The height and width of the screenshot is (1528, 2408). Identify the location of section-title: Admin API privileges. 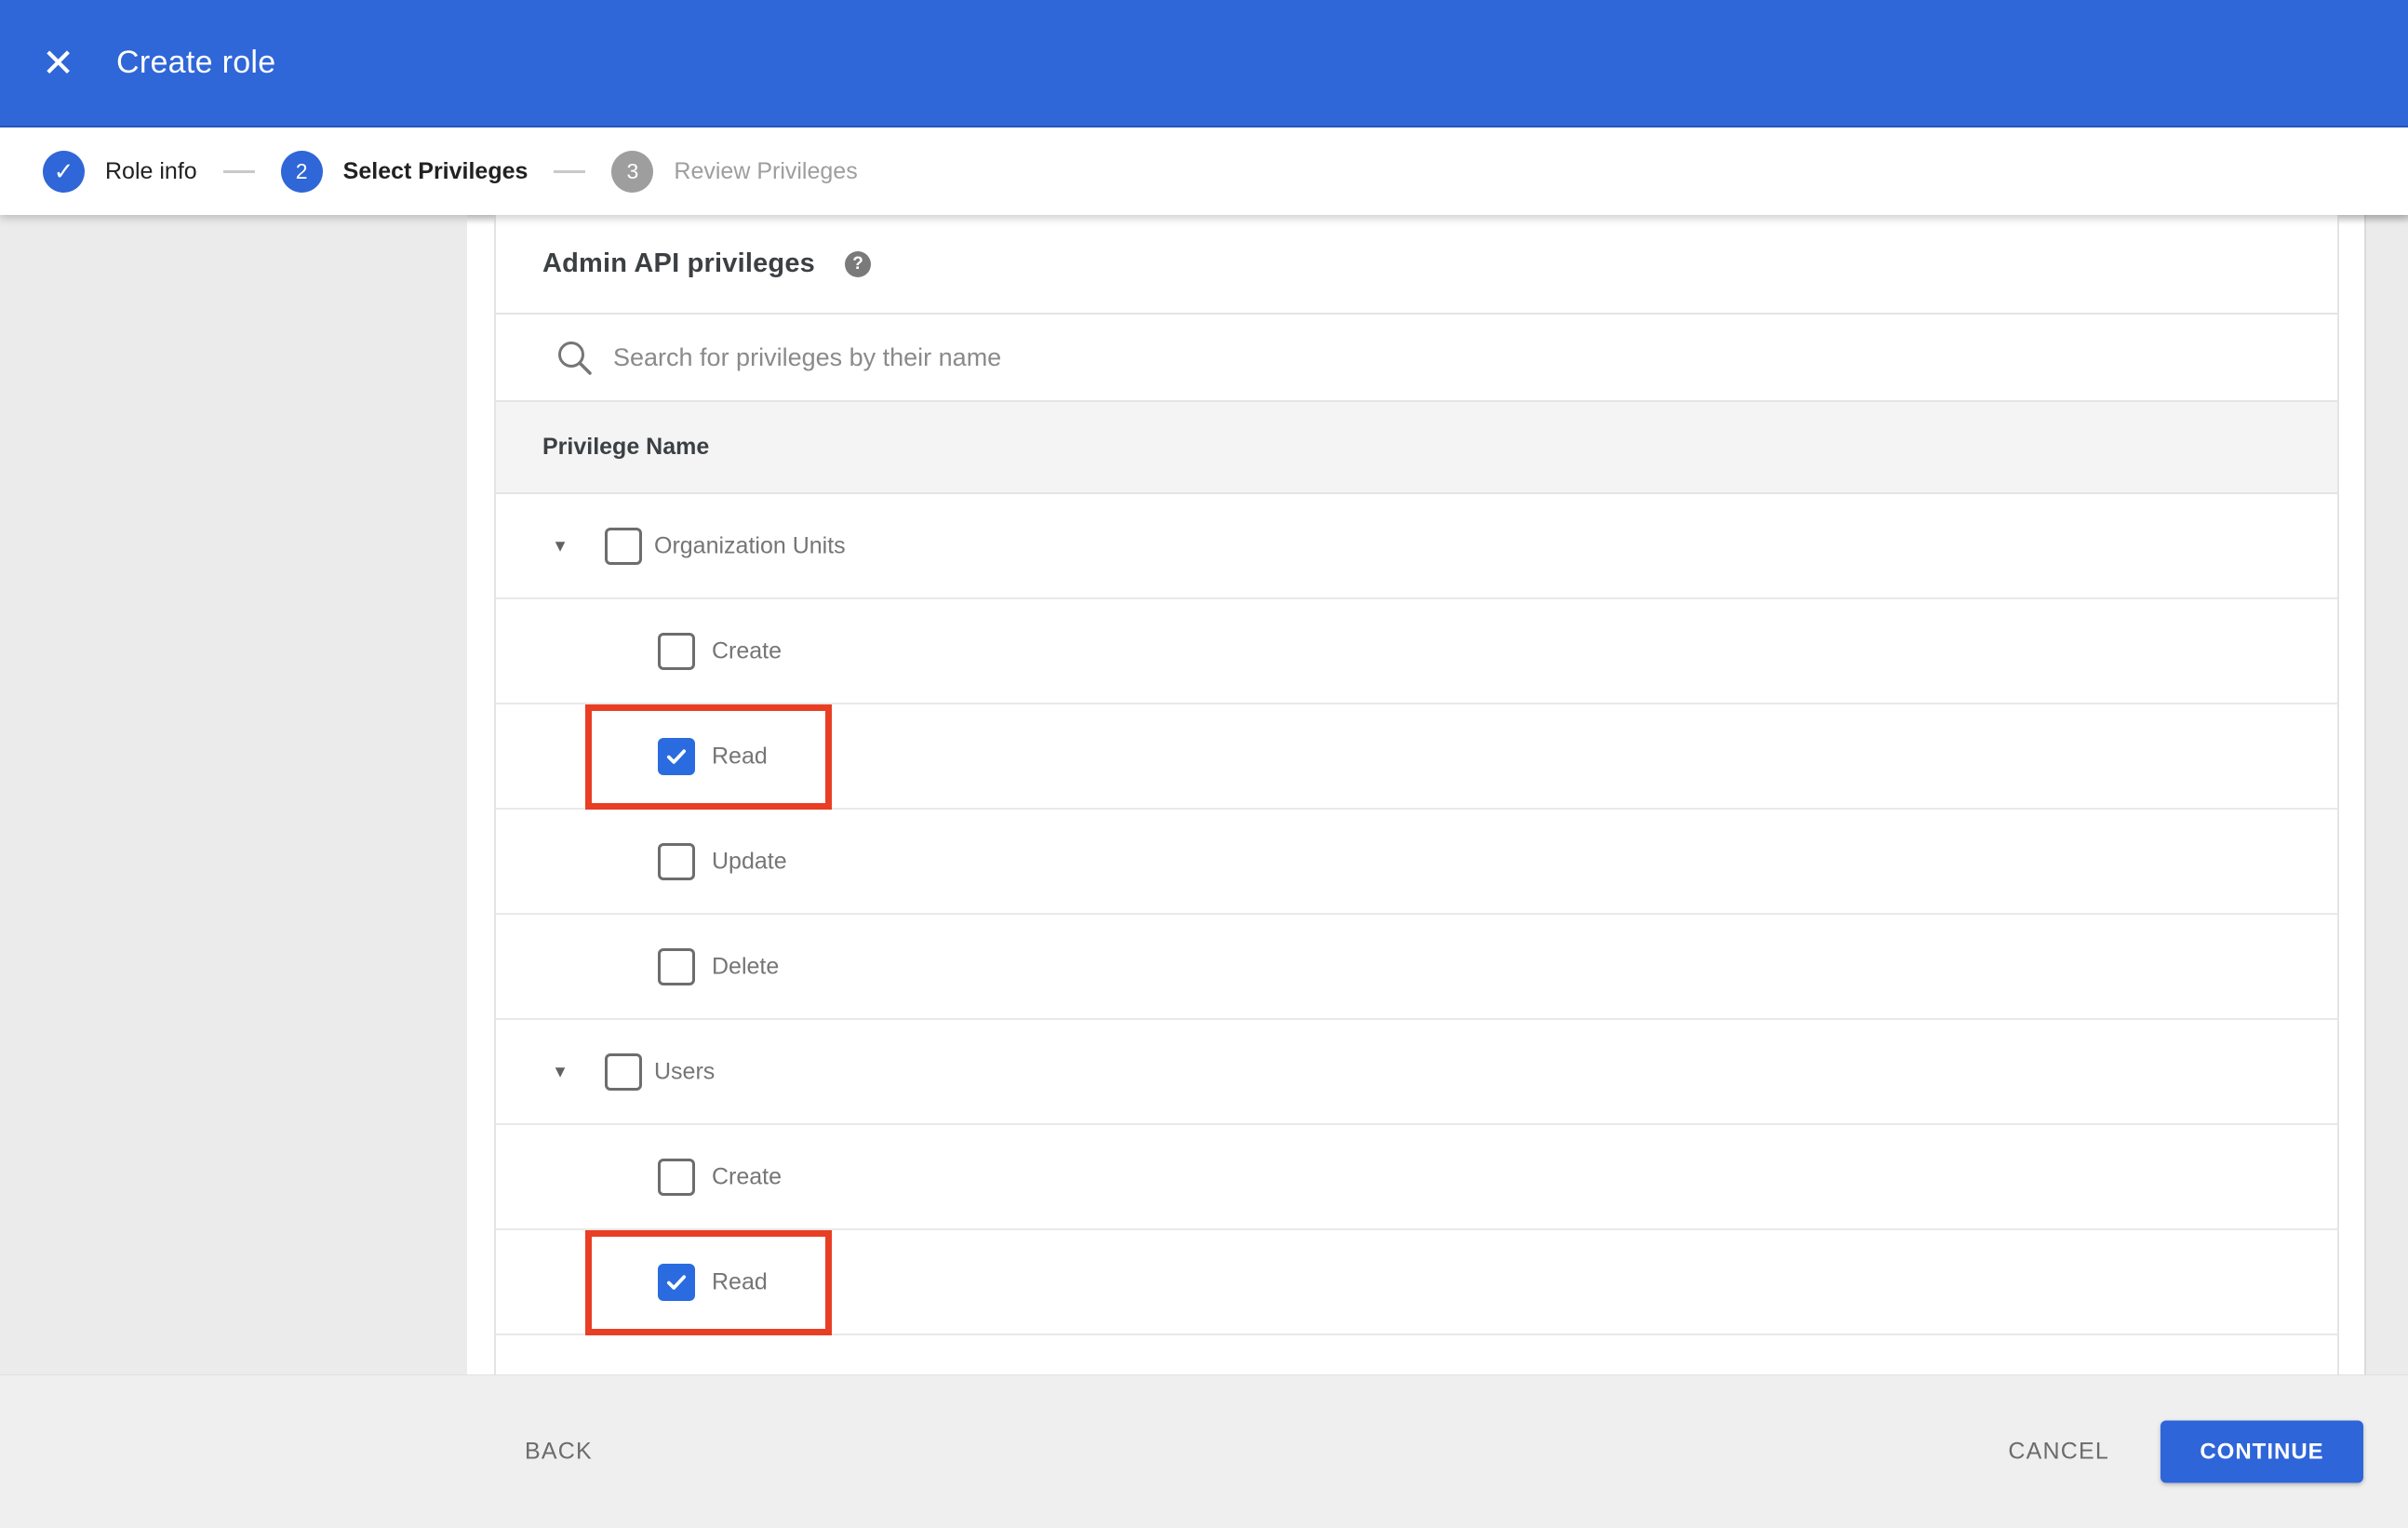
(679, 263).